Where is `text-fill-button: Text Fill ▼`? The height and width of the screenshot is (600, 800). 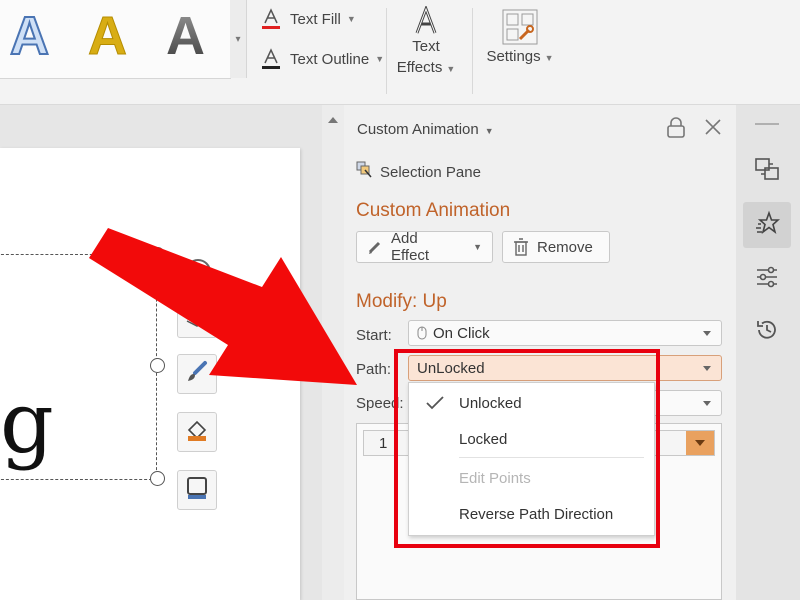
text-fill-button: Text Fill ▼ is located at coordinates (308, 19).